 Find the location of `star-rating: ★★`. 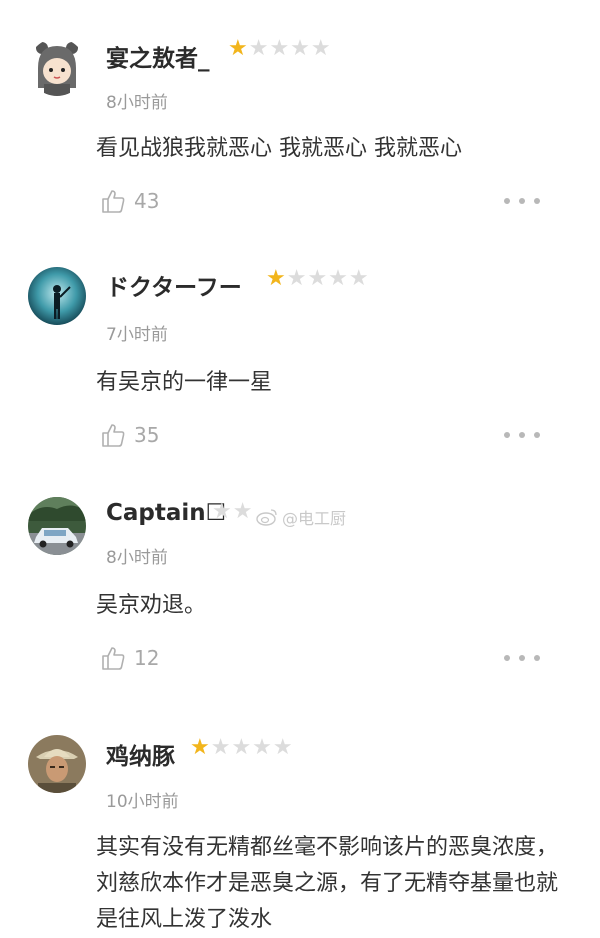

star-rating: ★★ is located at coordinates (232, 511).